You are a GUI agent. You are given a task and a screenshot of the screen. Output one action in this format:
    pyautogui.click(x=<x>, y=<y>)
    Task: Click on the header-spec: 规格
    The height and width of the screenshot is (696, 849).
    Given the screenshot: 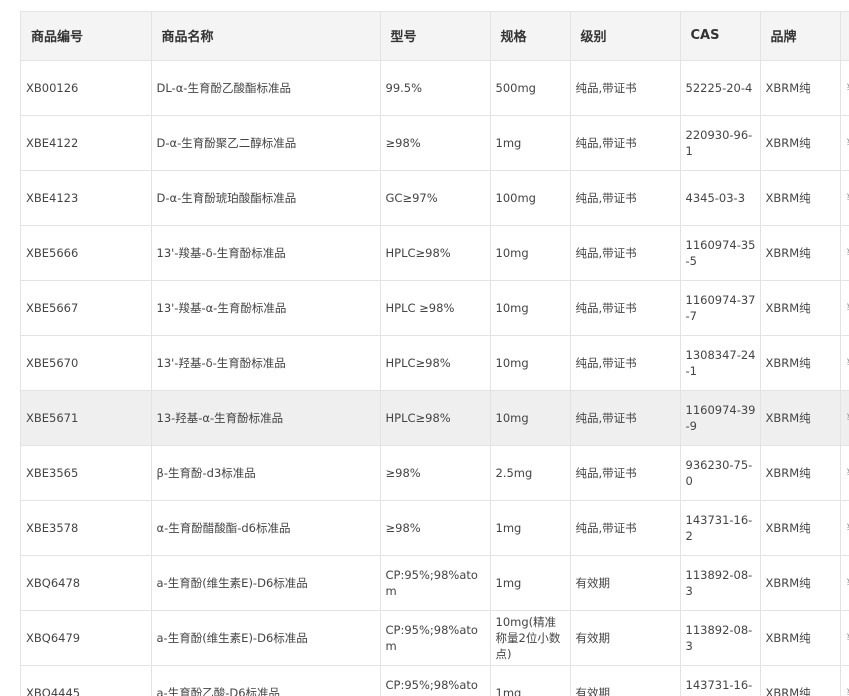 What is the action you would take?
    pyautogui.click(x=530, y=36)
    